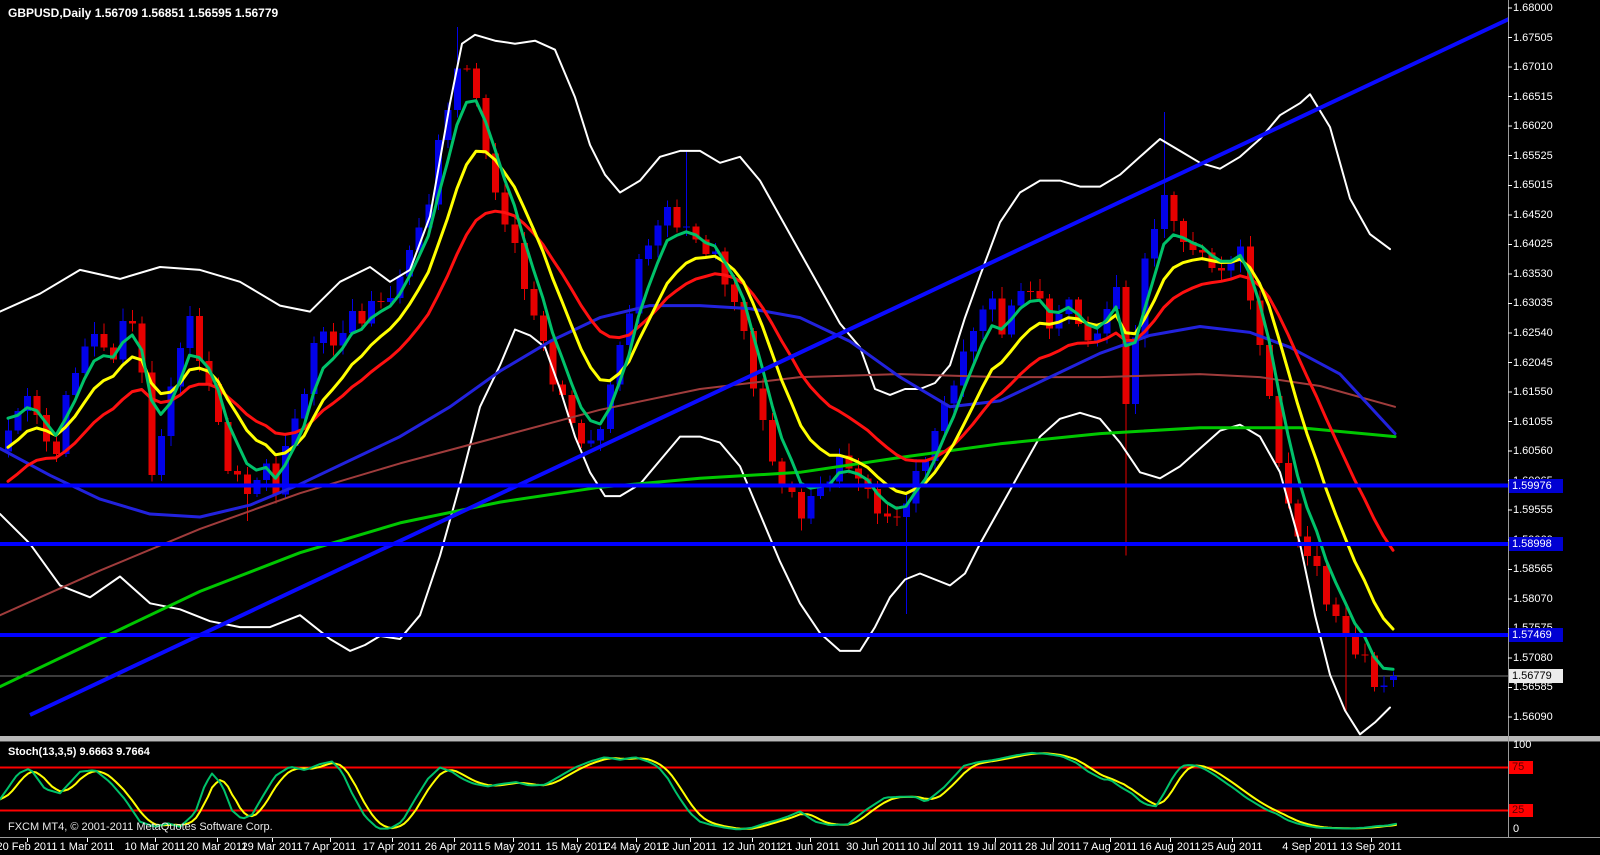 This screenshot has height=855, width=1600. Describe the element at coordinates (1533, 392) in the screenshot. I see `price-axis-label: 1.61550` at that location.